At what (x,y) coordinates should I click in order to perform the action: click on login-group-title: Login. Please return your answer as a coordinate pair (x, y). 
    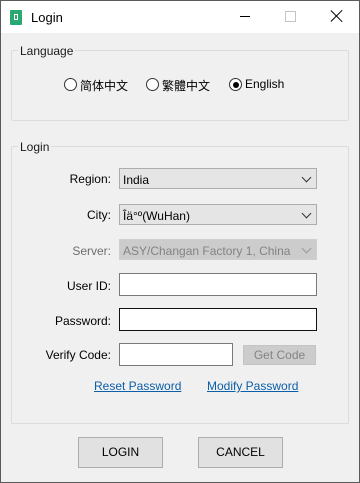
    Looking at the image, I should click on (35, 147).